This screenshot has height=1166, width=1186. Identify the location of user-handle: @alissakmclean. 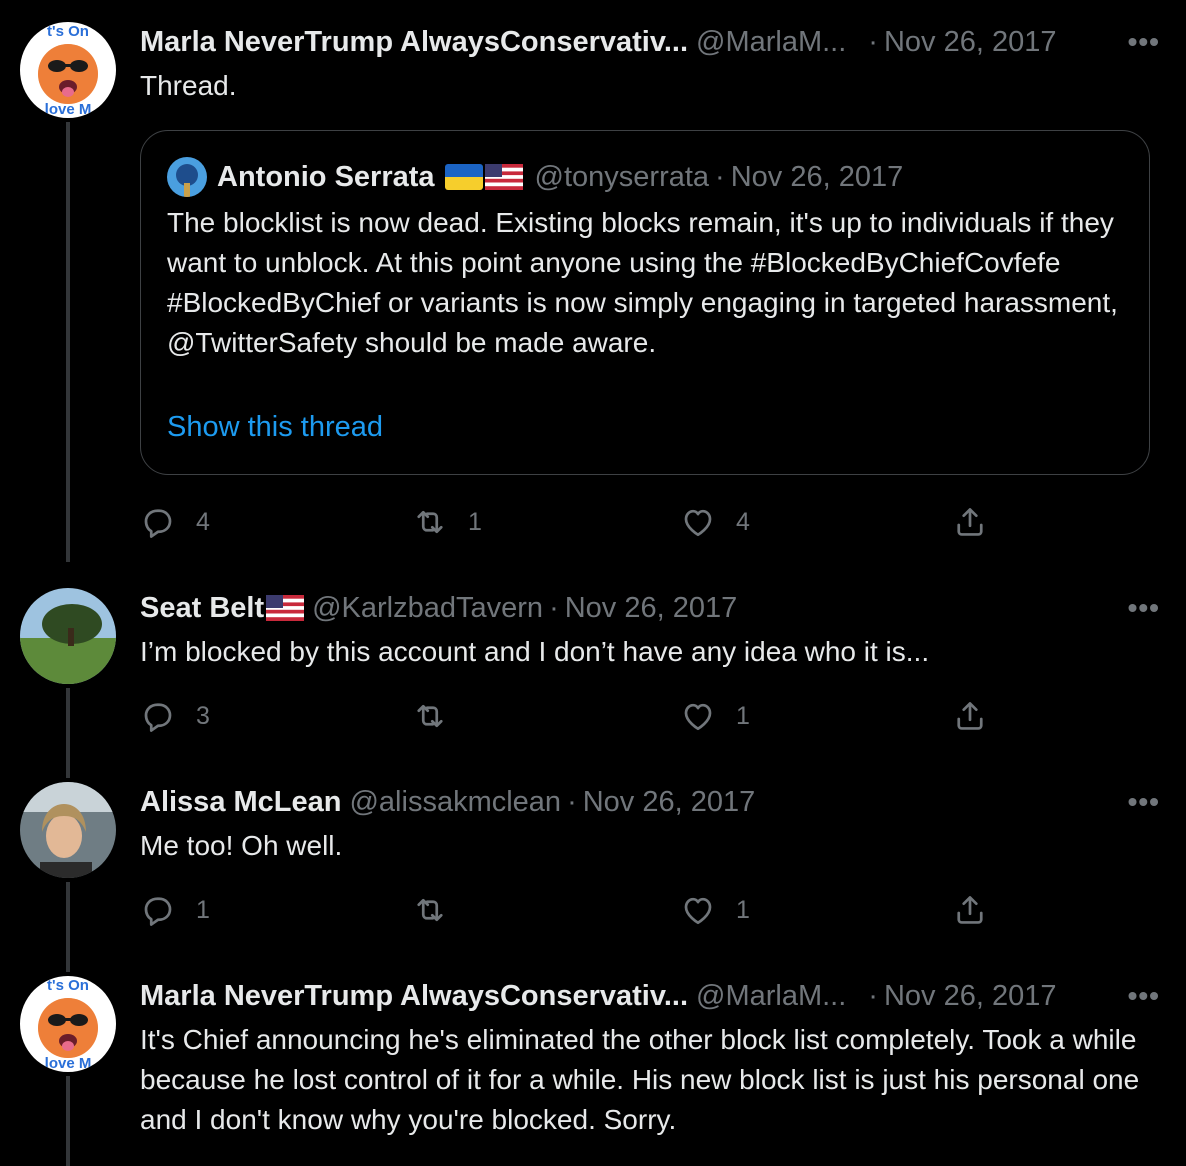
(455, 802).